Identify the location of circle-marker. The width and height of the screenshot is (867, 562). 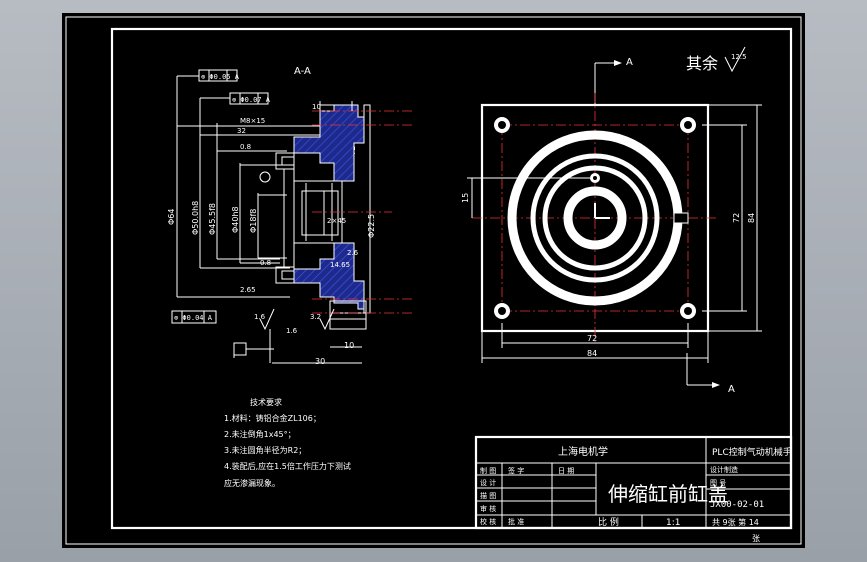
(265, 177).